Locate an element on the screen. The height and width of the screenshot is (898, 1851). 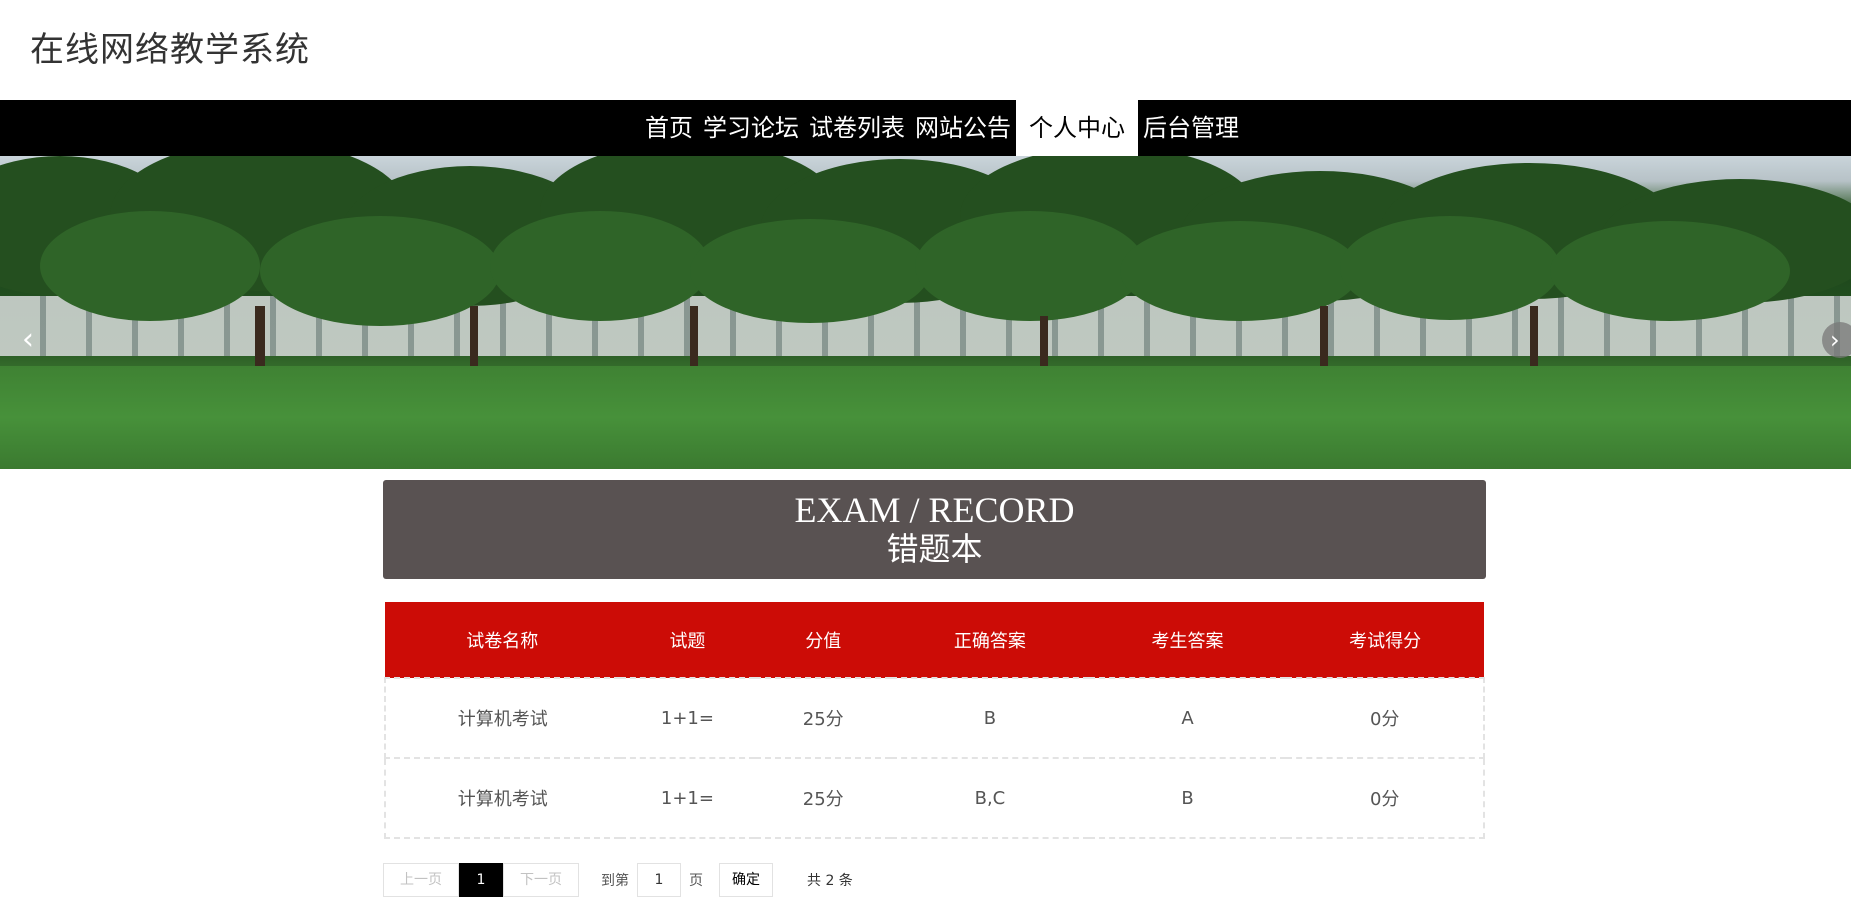
pagination: 上一页 1 下一页 到第 页 确定 共 2 条 is located at coordinates (618, 880).